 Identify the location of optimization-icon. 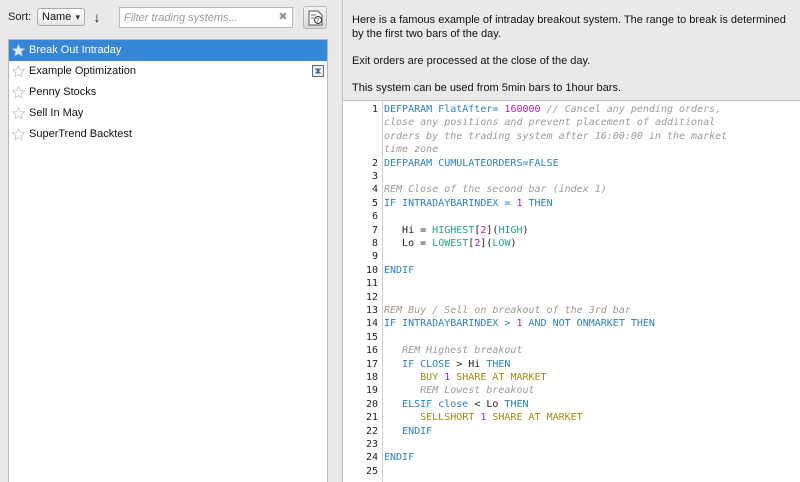
(318, 71).